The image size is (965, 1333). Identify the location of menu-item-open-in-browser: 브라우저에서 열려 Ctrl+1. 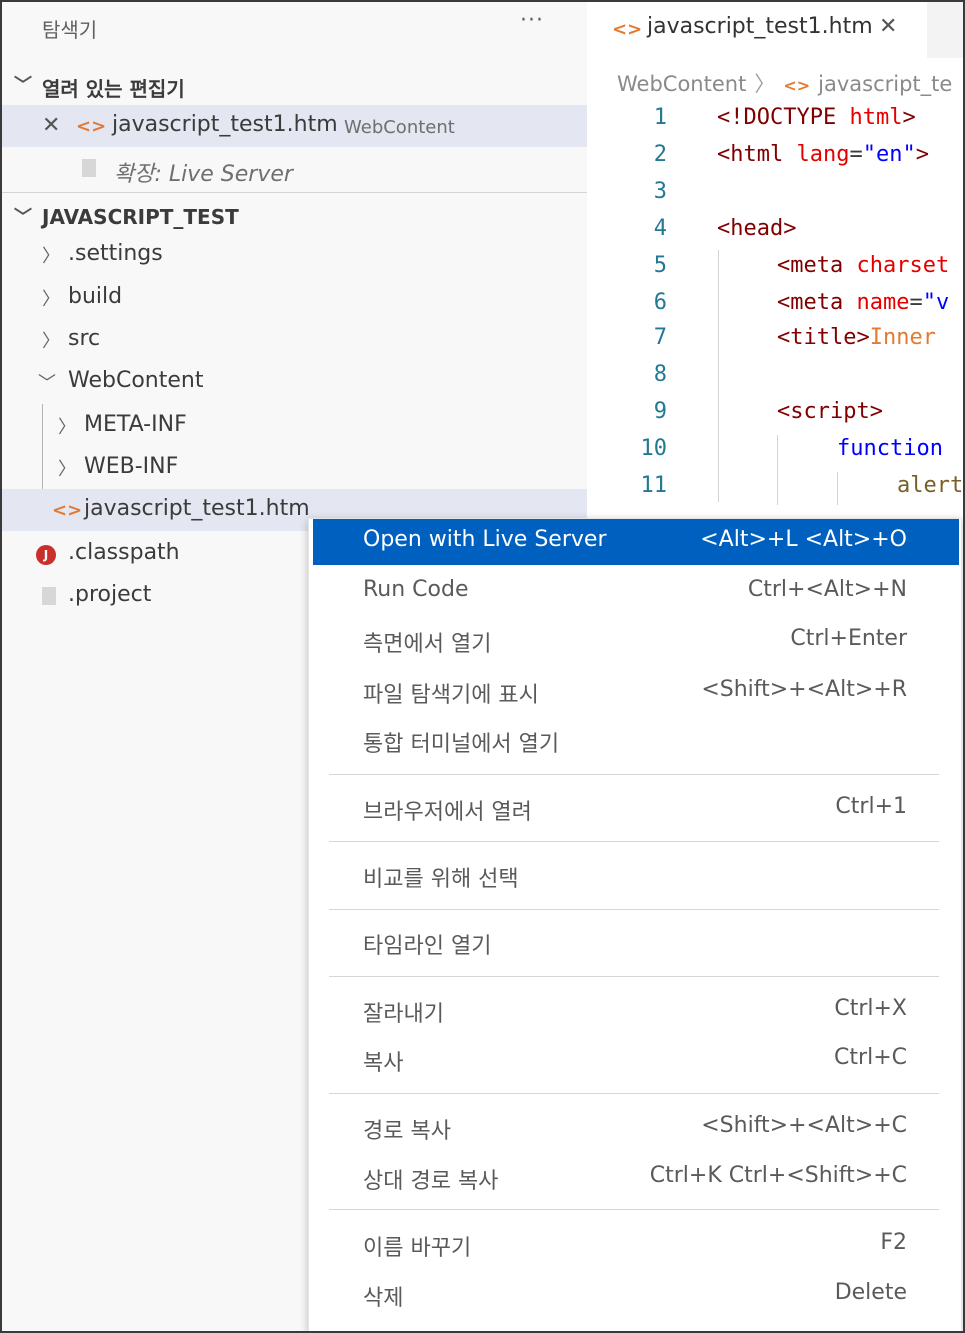
(636, 809).